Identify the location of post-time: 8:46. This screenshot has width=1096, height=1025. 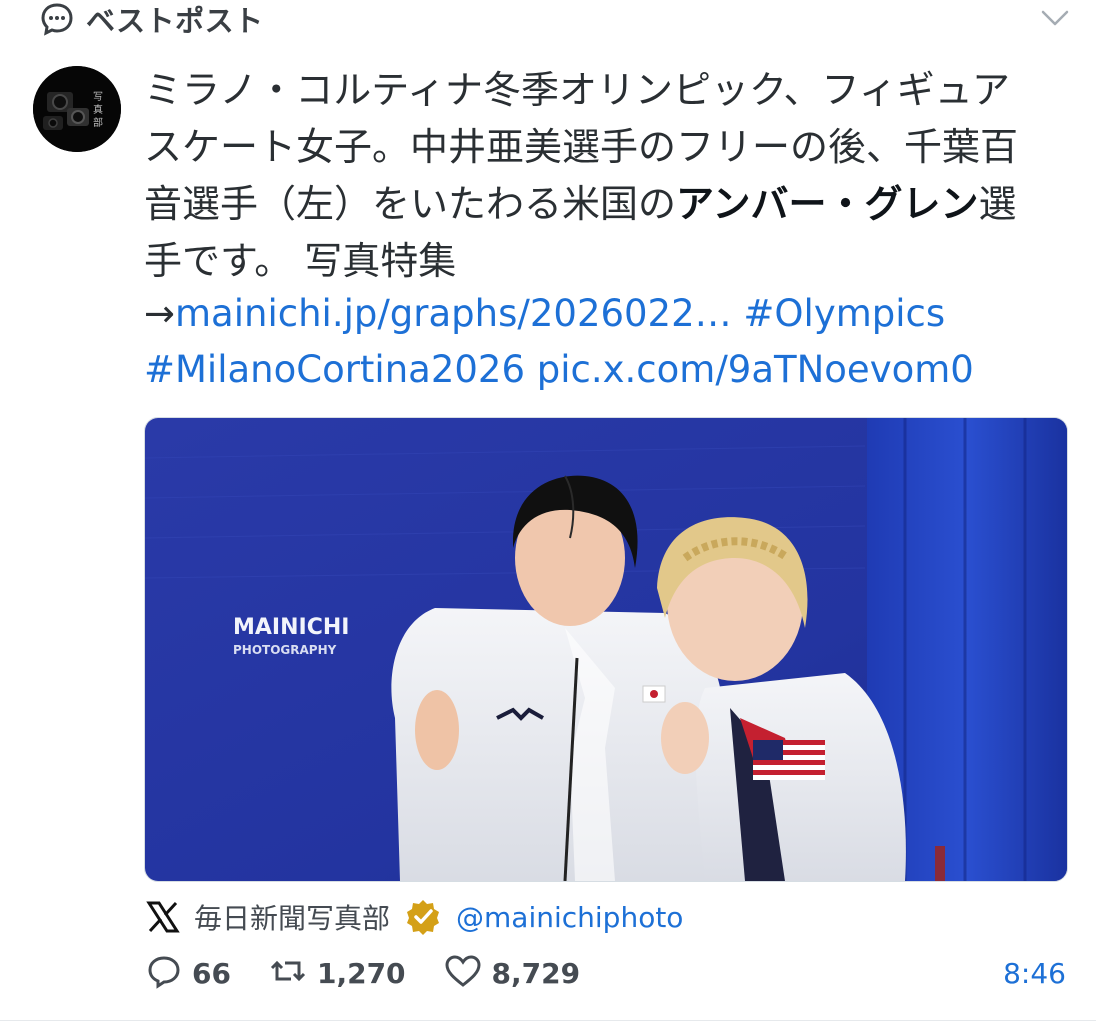
(1034, 973).